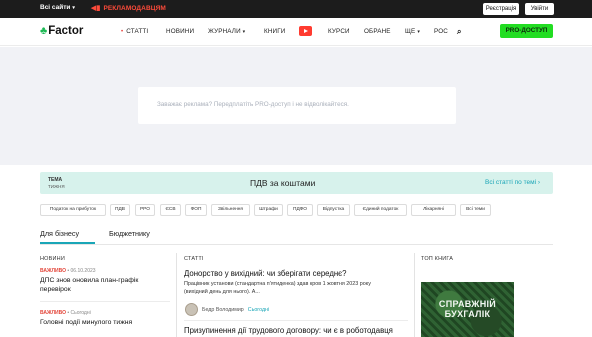 This screenshot has width=592, height=337. Describe the element at coordinates (300, 210) in the screenshot. I see `chip-pdfo: ПДФО` at that location.